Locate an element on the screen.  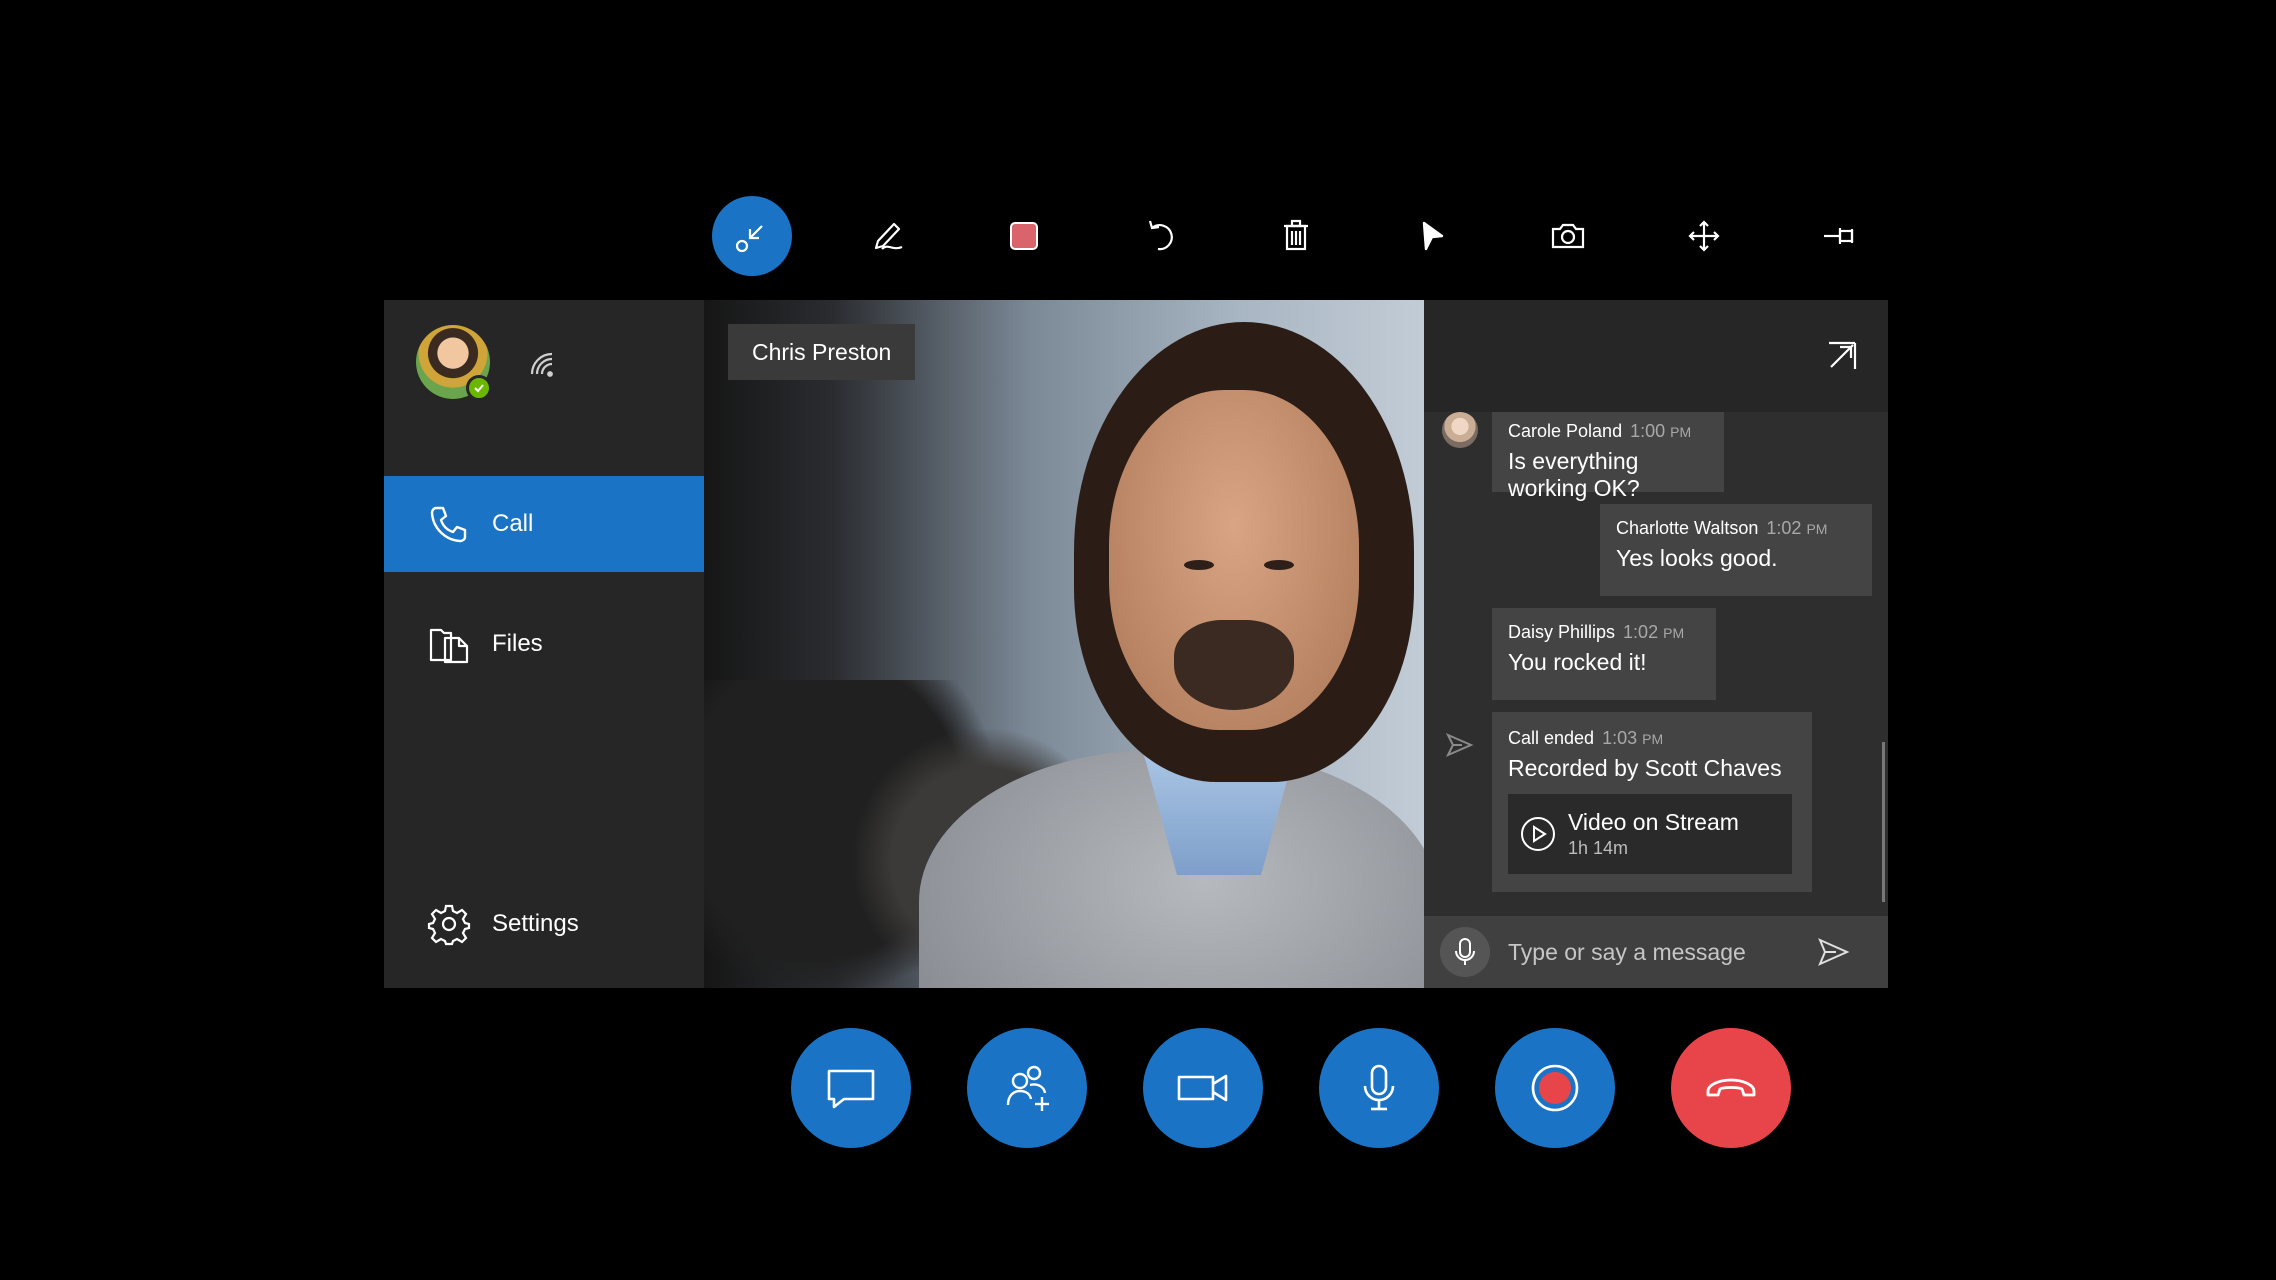
hang-up-icon is located at coordinates (1731, 1087).